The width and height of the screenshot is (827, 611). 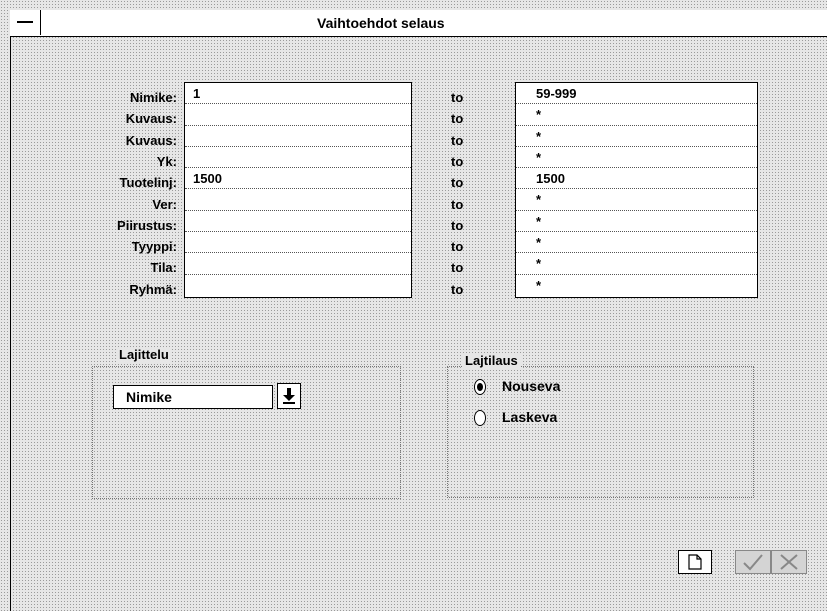 What do you see at coordinates (166, 161) in the screenshot?
I see `field-label: Yk:` at bounding box center [166, 161].